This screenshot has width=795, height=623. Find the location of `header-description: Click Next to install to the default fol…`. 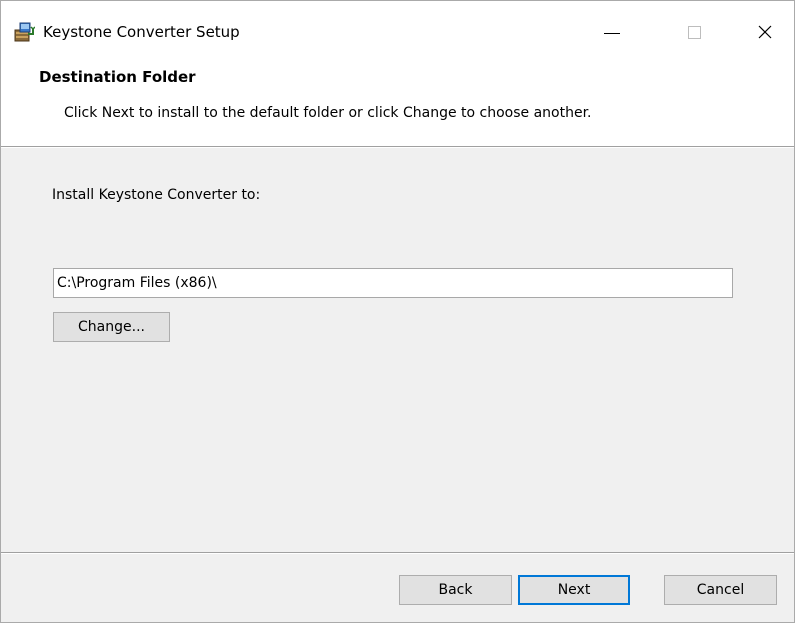

header-description: Click Next to install to the default fol… is located at coordinates (328, 113).